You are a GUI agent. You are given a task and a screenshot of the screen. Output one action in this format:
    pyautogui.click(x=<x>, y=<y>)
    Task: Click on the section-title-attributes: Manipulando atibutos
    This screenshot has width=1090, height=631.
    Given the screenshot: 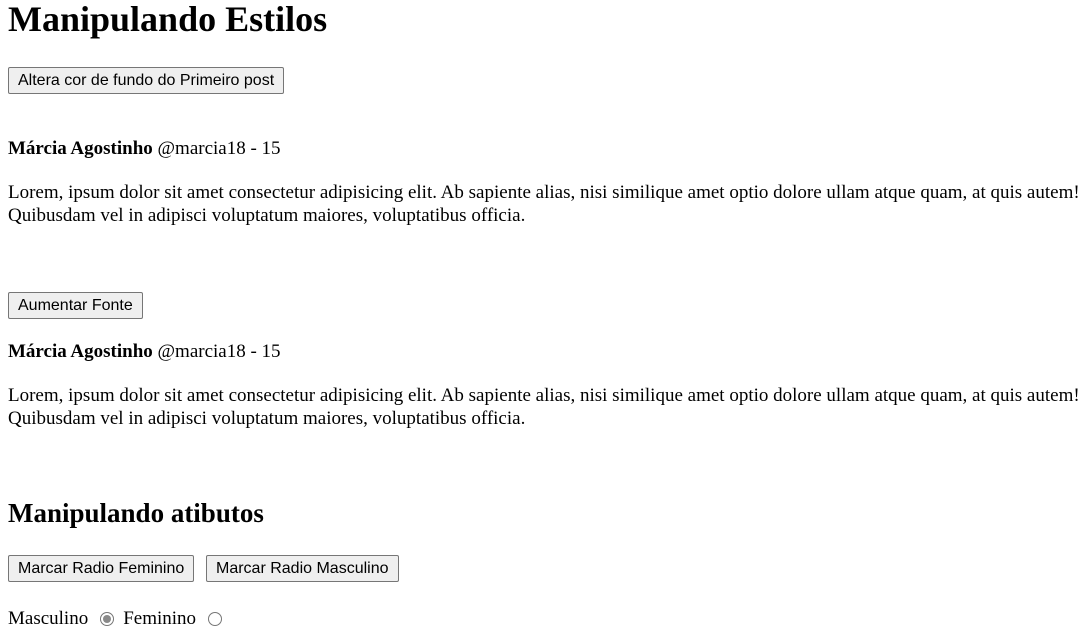 What is the action you would take?
    pyautogui.click(x=136, y=513)
    